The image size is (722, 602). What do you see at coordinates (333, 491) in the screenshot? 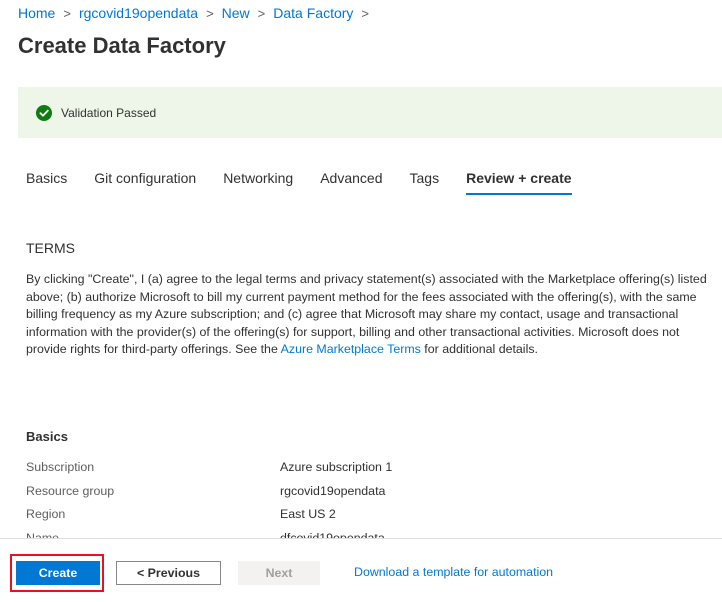
I see `summary-value: rgcovid19opendata` at bounding box center [333, 491].